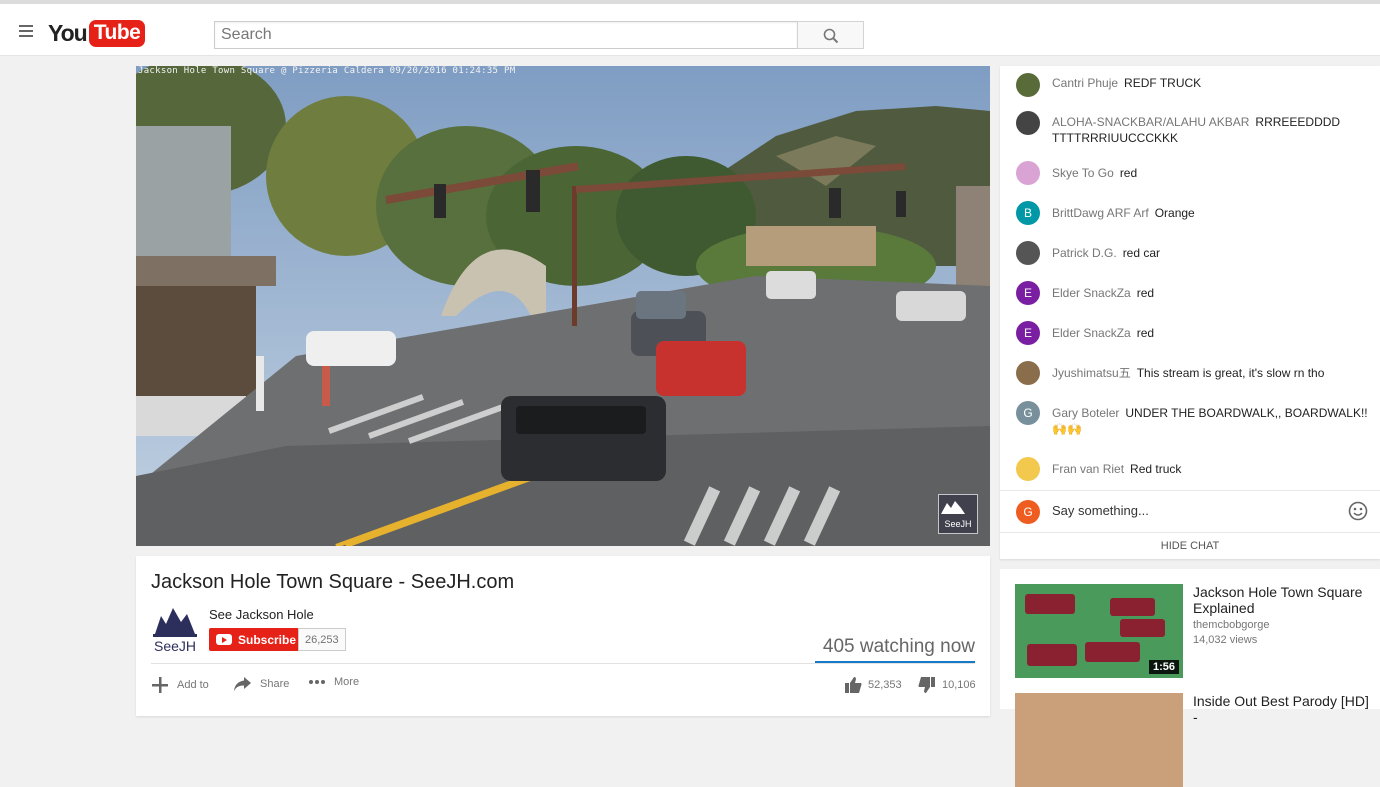 The width and height of the screenshot is (1380, 787). Describe the element at coordinates (117, 33) in the screenshot. I see `logo-tube-text: Tube` at that location.